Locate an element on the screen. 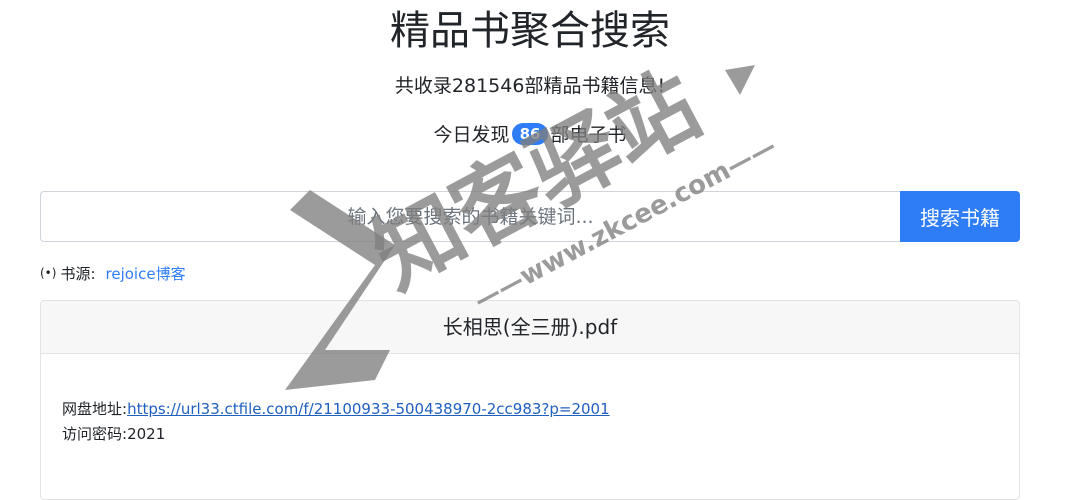 The height and width of the screenshot is (500, 1080). today-prefix: 今日发现 is located at coordinates (471, 135).